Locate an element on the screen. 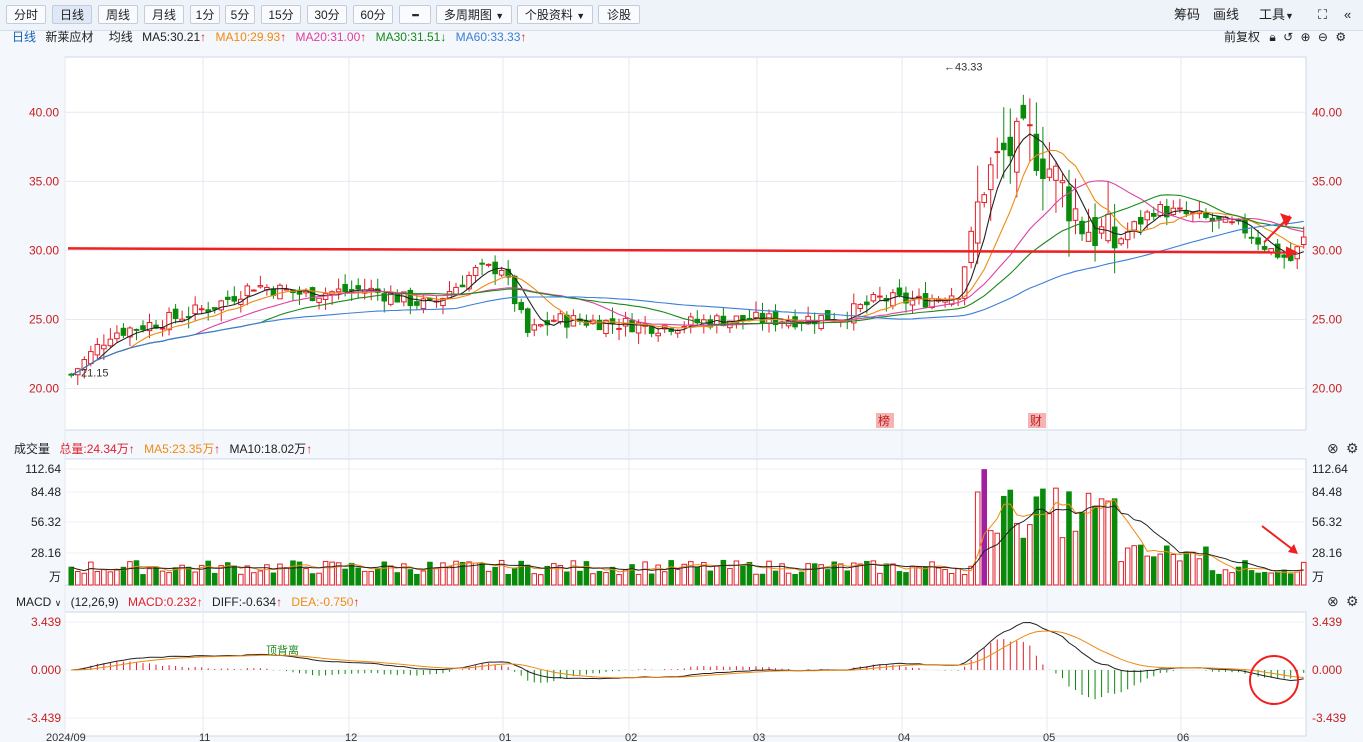 The width and height of the screenshot is (1363, 742). macd-tick-right: -3.439 is located at coordinates (1329, 718).